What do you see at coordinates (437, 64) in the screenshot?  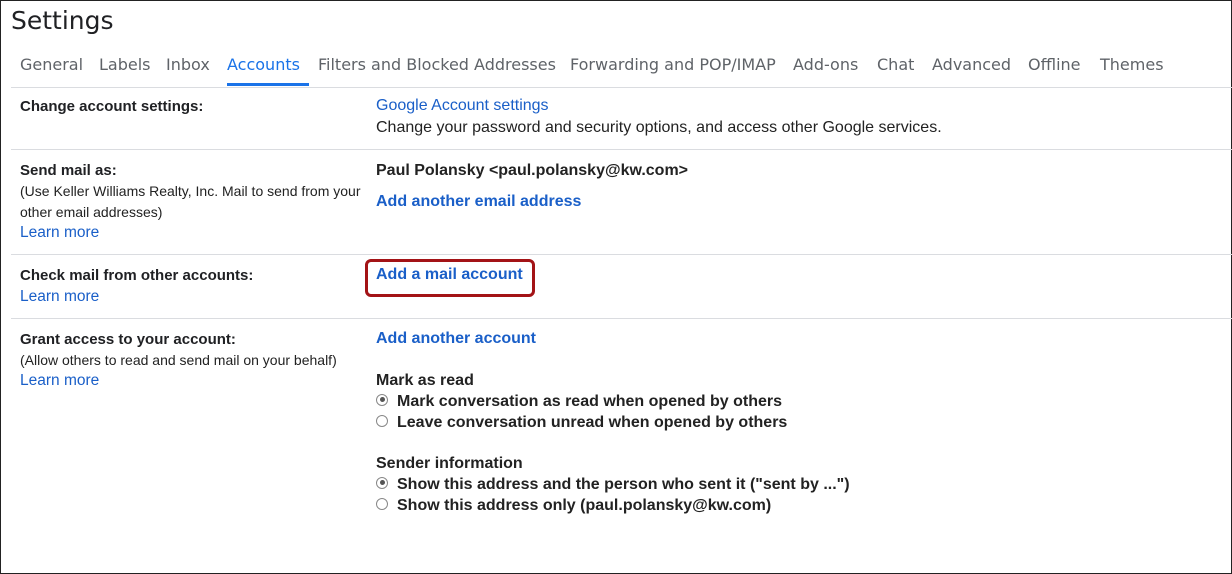 I see `tab-filters: Filters and Blocked Addresses` at bounding box center [437, 64].